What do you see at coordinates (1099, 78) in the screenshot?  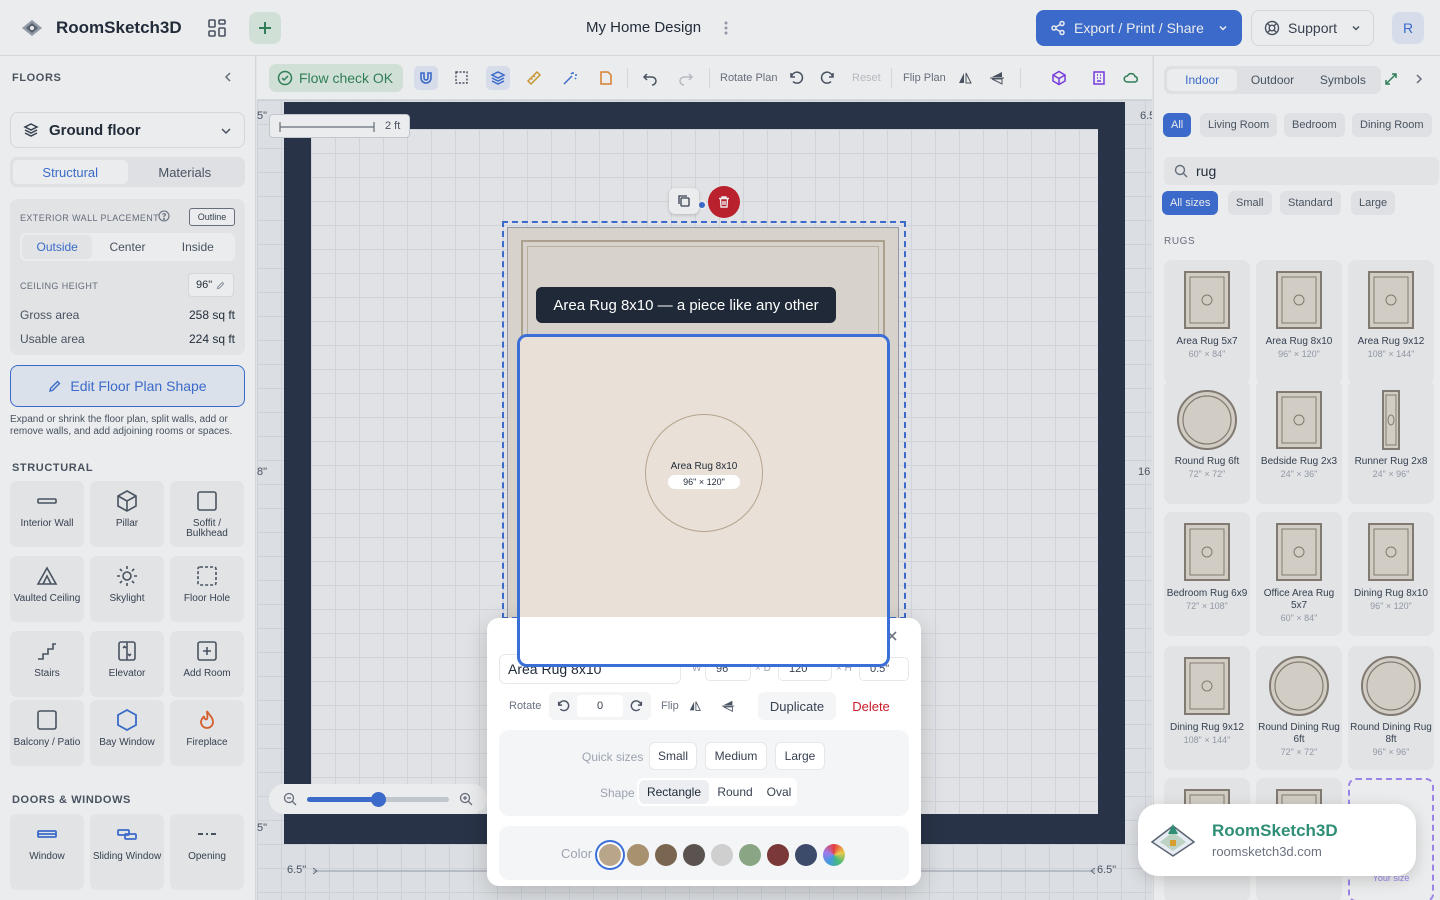 I see `building-icon` at bounding box center [1099, 78].